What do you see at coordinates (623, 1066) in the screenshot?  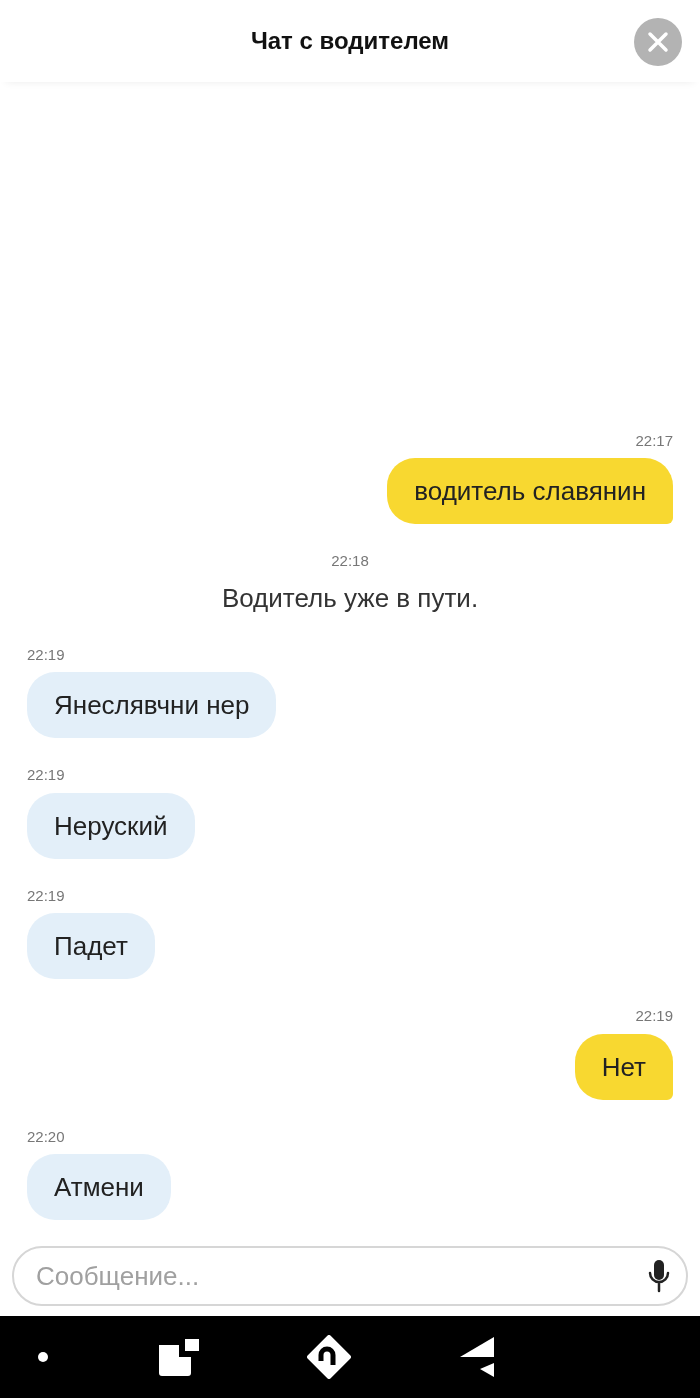 I see `sent-message: Нет` at bounding box center [623, 1066].